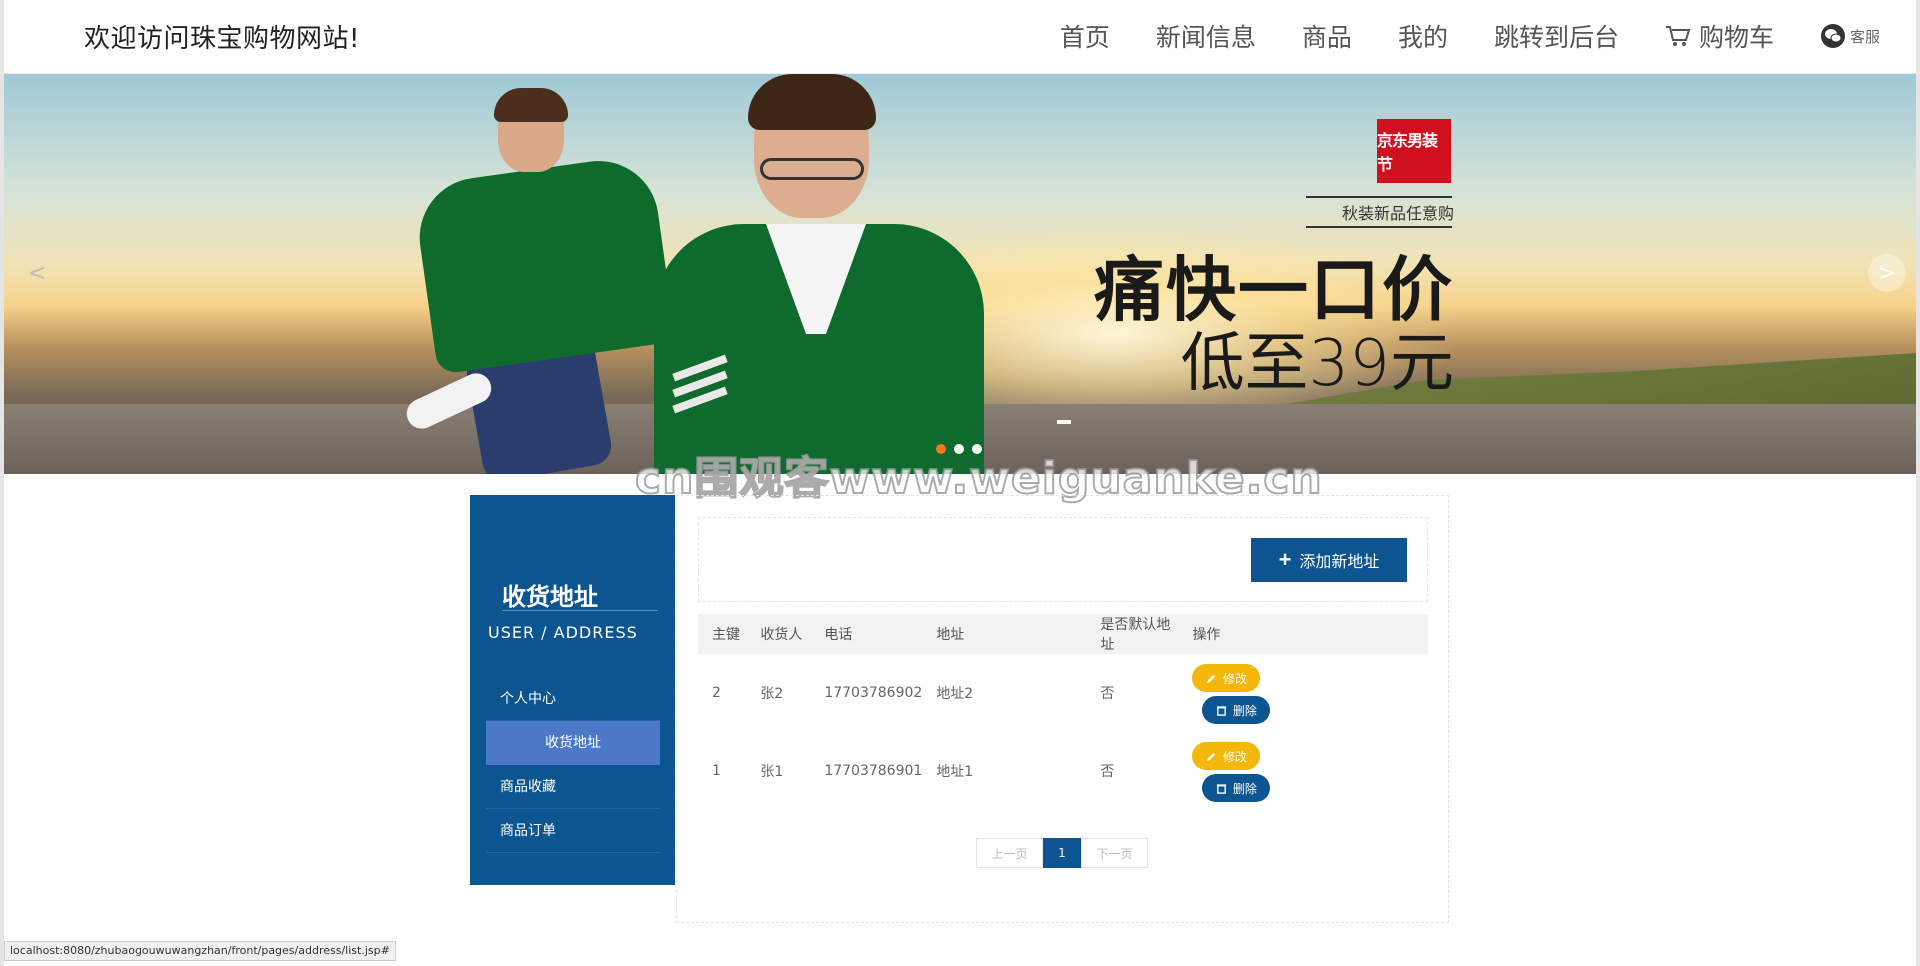 Image resolution: width=1920 pixels, height=966 pixels. I want to click on nav-mine: 我的, so click(1423, 36).